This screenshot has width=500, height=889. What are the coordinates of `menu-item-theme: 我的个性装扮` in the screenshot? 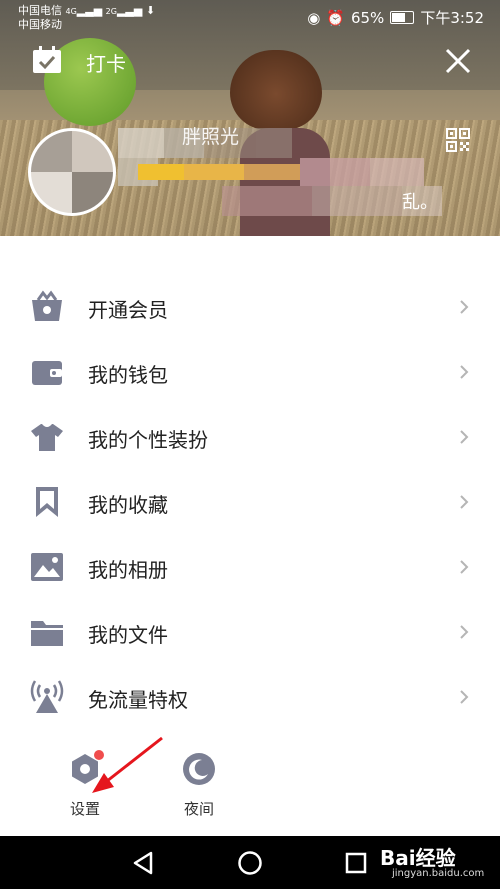 It's located at (250, 436).